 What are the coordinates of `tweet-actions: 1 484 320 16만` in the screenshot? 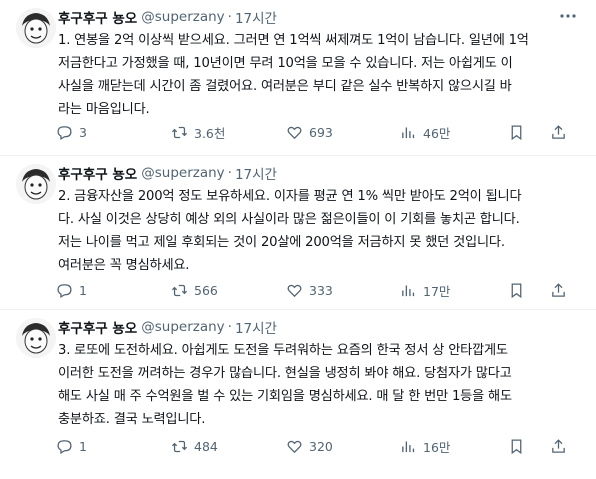 It's located at (321, 446).